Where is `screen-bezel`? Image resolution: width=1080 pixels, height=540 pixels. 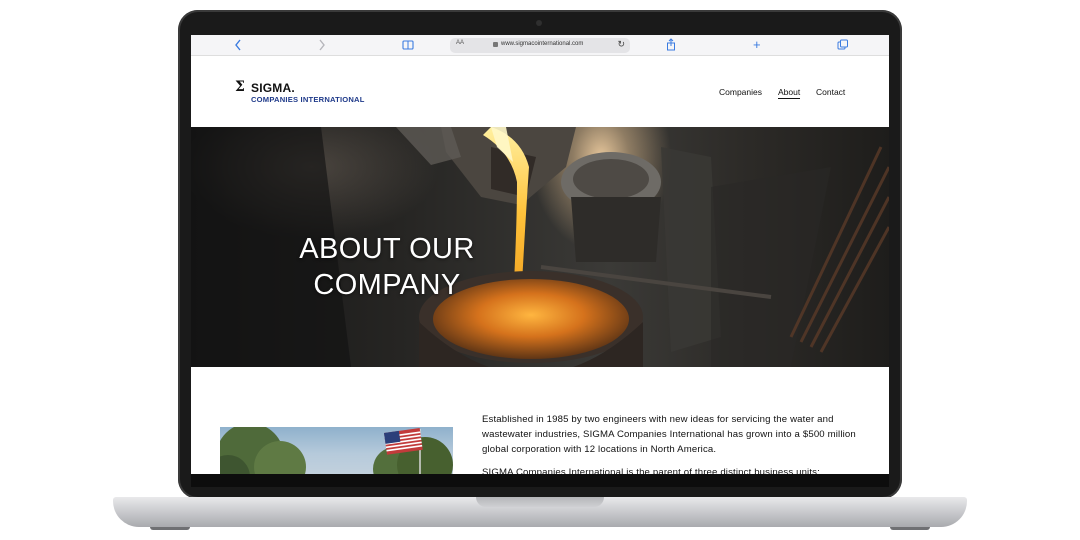 screen-bezel is located at coordinates (540, 480).